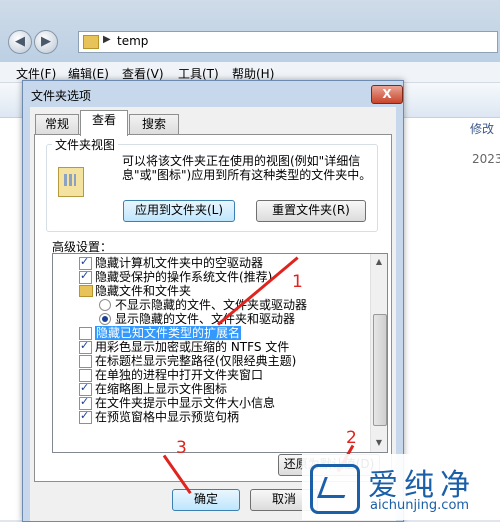 This screenshot has width=500, height=522. Describe the element at coordinates (206, 500) in the screenshot. I see `ok-button: 确定` at that location.